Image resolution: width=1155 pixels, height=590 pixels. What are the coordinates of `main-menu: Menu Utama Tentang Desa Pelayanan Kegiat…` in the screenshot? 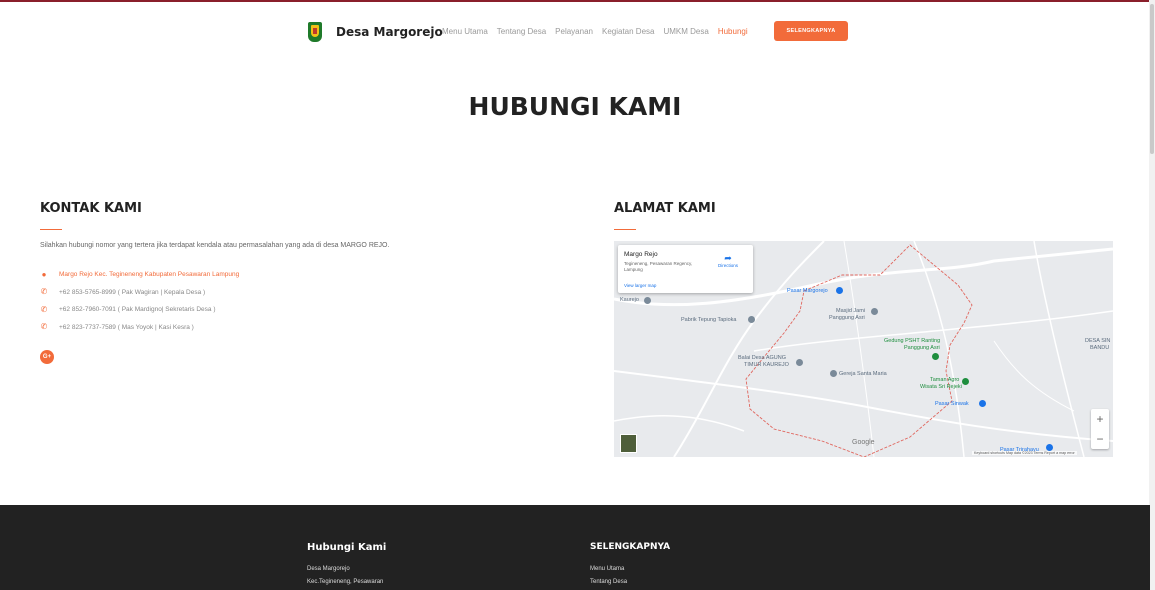 It's located at (595, 31).